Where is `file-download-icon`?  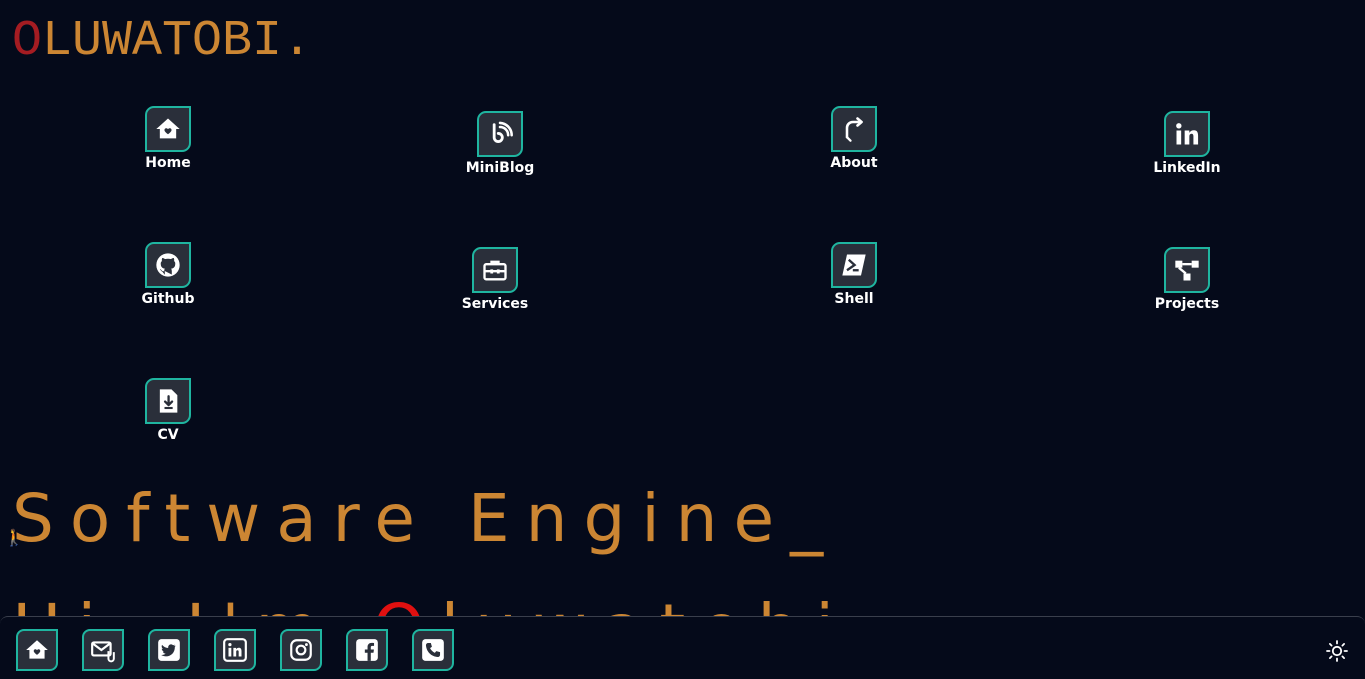
file-download-icon is located at coordinates (168, 401).